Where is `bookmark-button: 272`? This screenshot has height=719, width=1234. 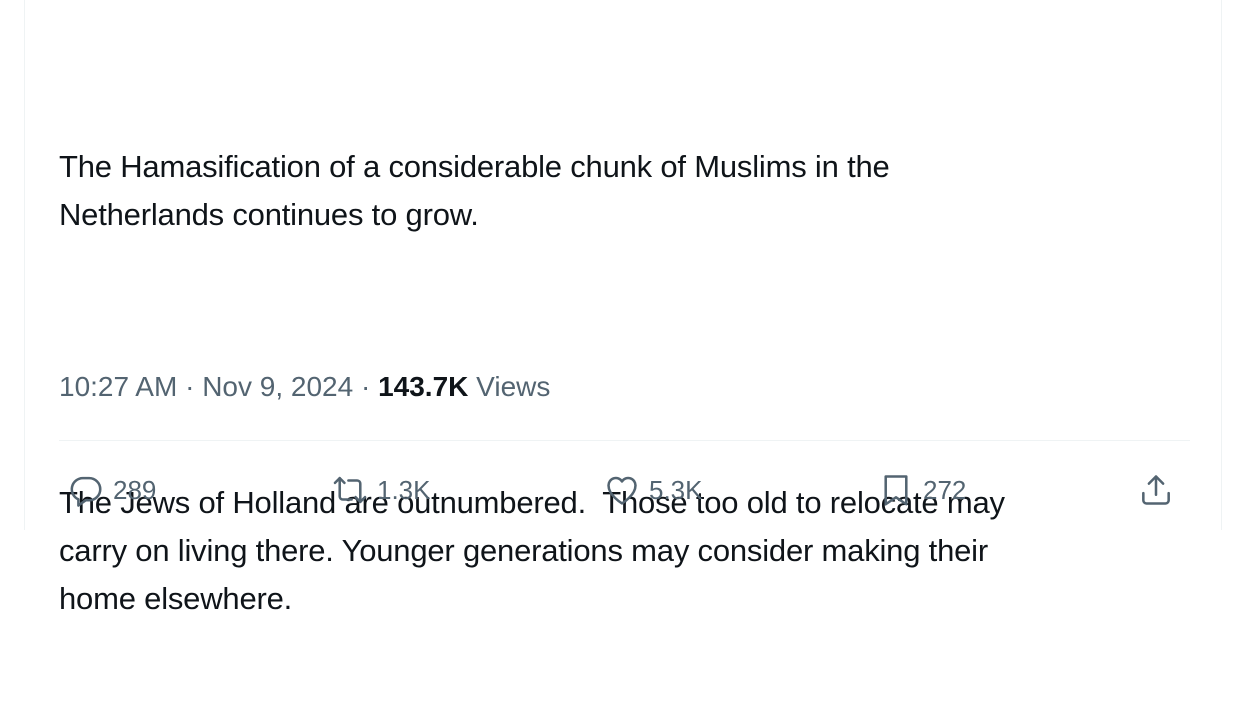 bookmark-button: 272 is located at coordinates (921, 490).